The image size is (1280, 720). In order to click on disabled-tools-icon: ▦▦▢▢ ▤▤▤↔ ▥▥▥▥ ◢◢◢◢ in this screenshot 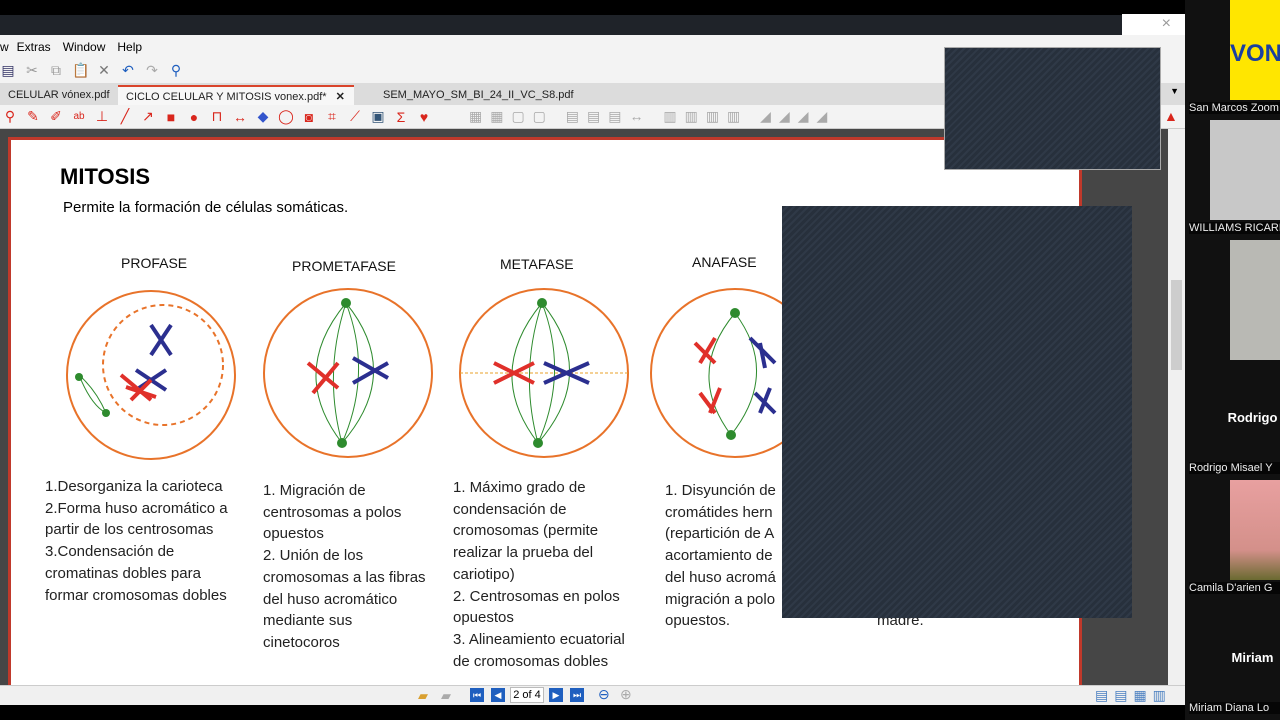, I will do `click(652, 116)`.